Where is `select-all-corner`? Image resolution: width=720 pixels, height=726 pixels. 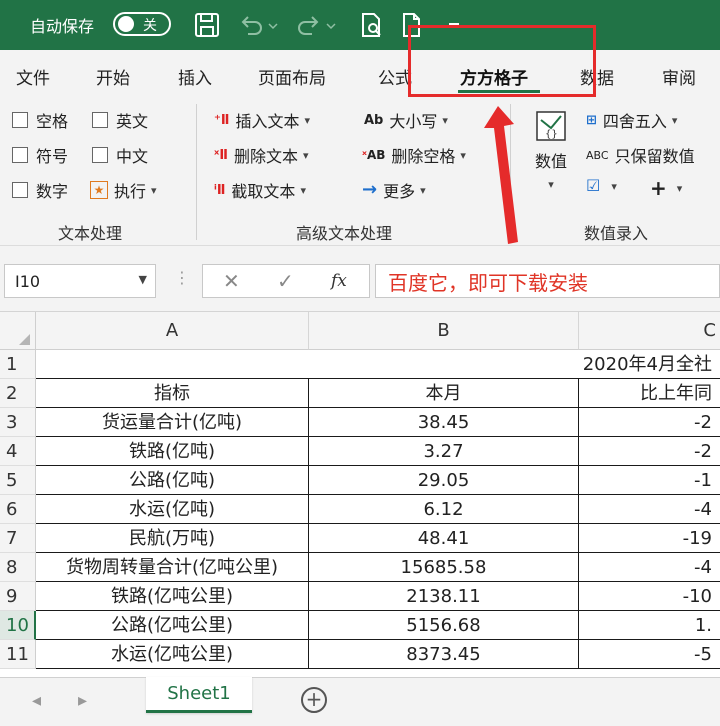 select-all-corner is located at coordinates (18, 331).